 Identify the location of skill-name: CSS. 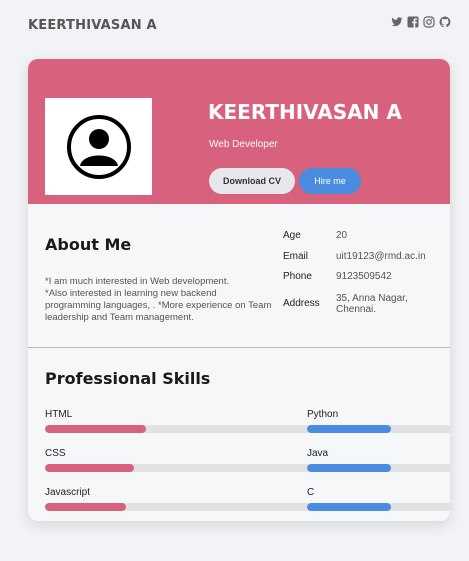
(55, 453).